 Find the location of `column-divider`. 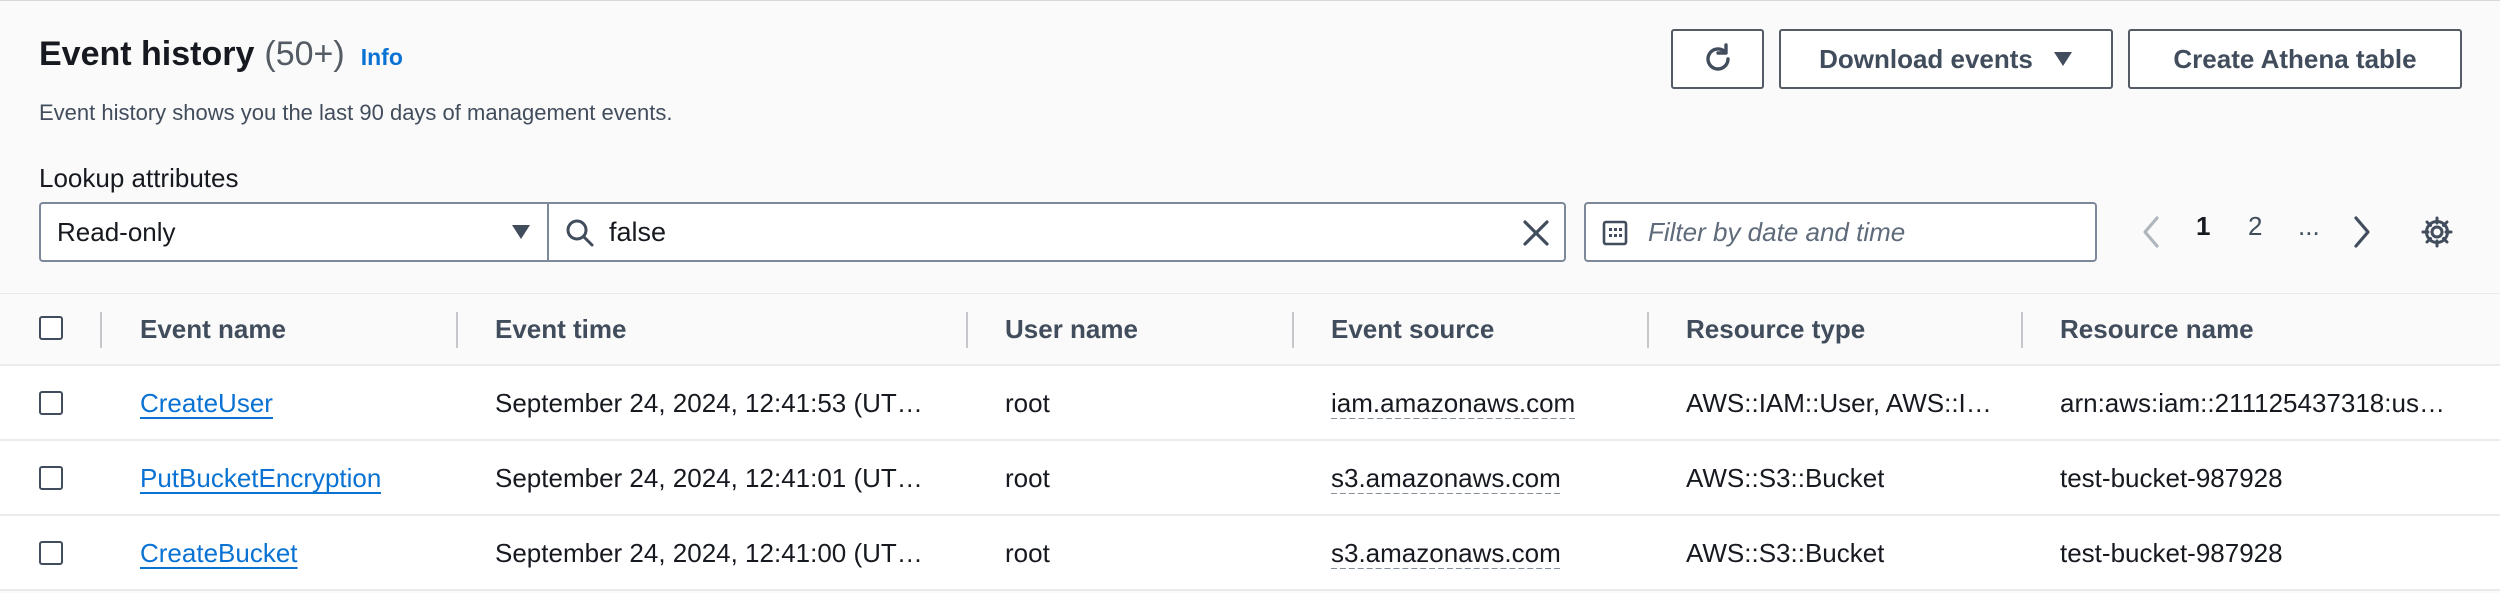

column-divider is located at coordinates (101, 330).